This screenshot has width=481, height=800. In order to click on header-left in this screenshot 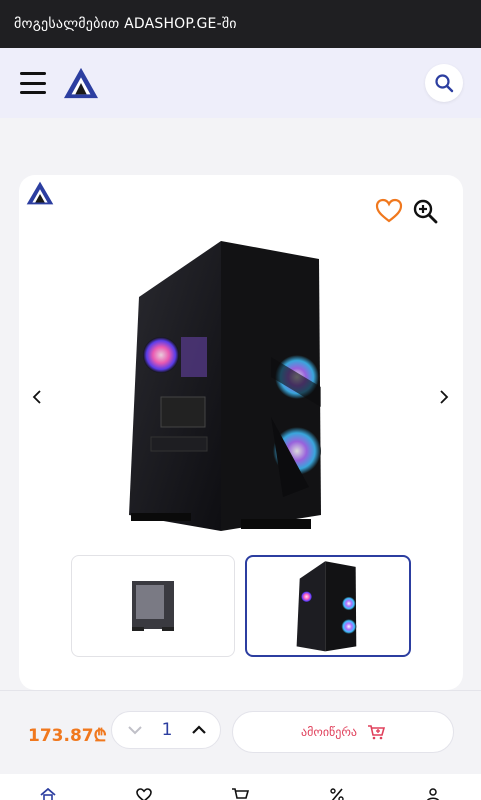, I will do `click(60, 83)`.